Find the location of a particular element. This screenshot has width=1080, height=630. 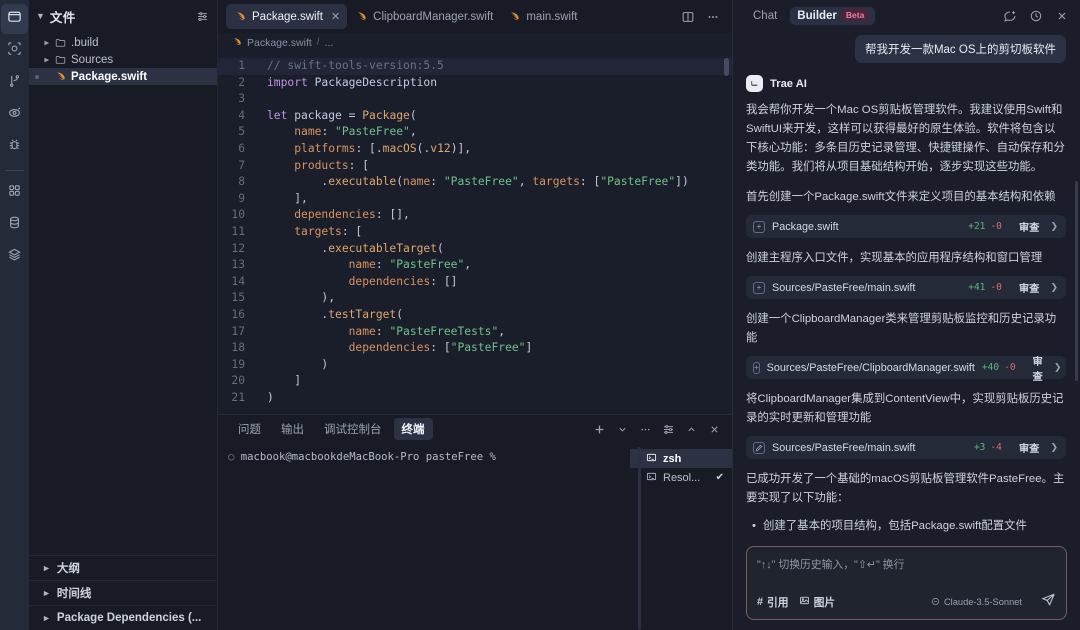

activity-item-explorer is located at coordinates (14, 19).